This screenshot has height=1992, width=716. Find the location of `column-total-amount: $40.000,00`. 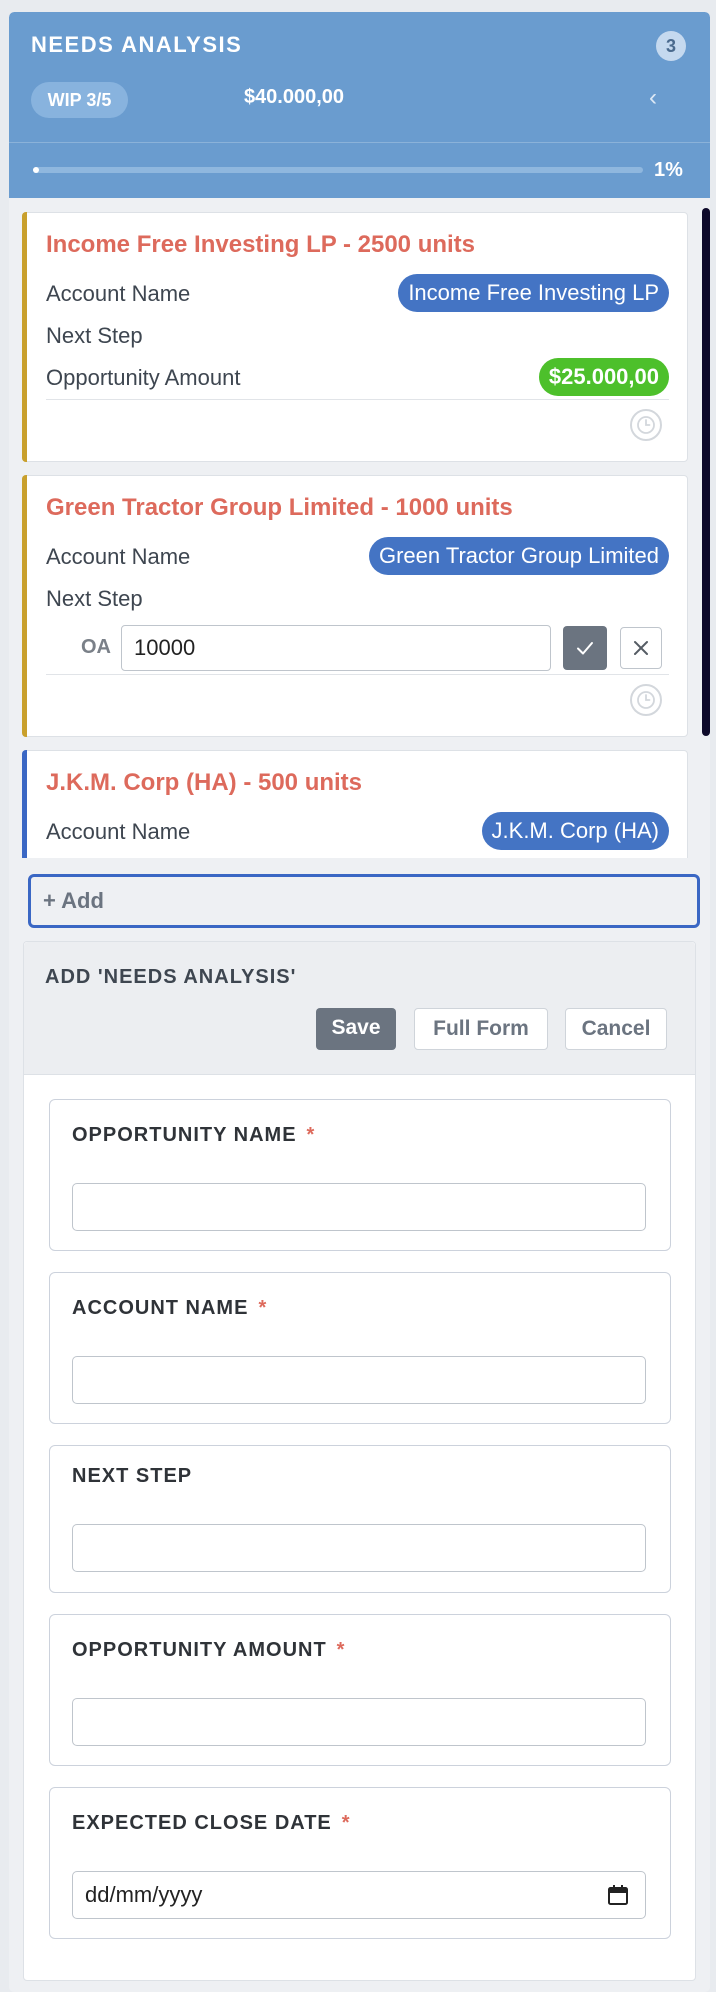

column-total-amount: $40.000,00 is located at coordinates (294, 97).